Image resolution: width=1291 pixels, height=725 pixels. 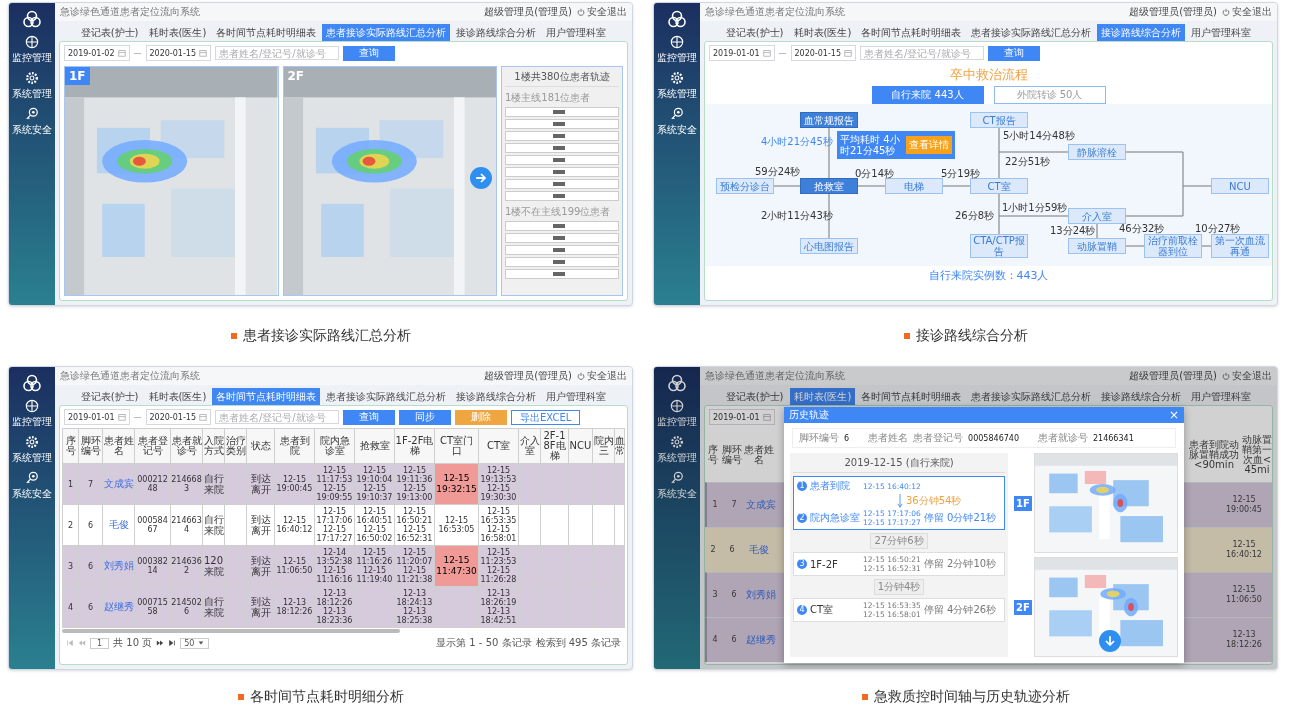 What do you see at coordinates (152, 566) in the screenshot?
I see `table-cell: 00038214` at bounding box center [152, 566].